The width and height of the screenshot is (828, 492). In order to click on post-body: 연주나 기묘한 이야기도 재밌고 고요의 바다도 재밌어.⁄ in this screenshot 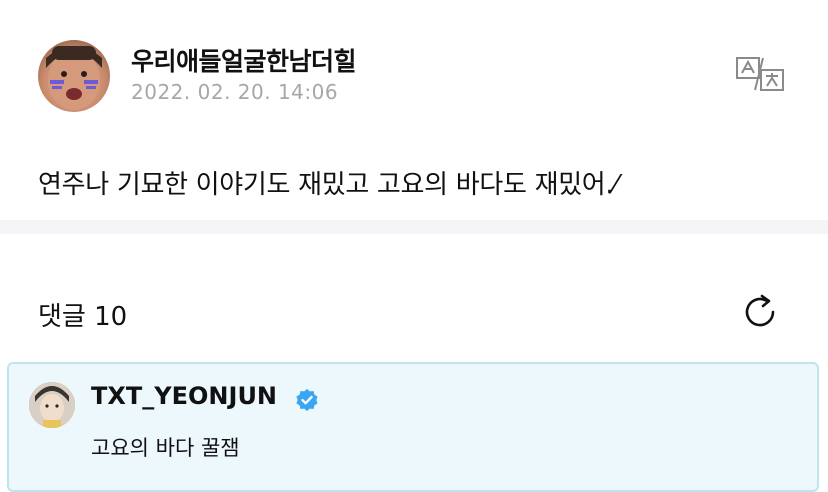, I will do `click(328, 185)`.